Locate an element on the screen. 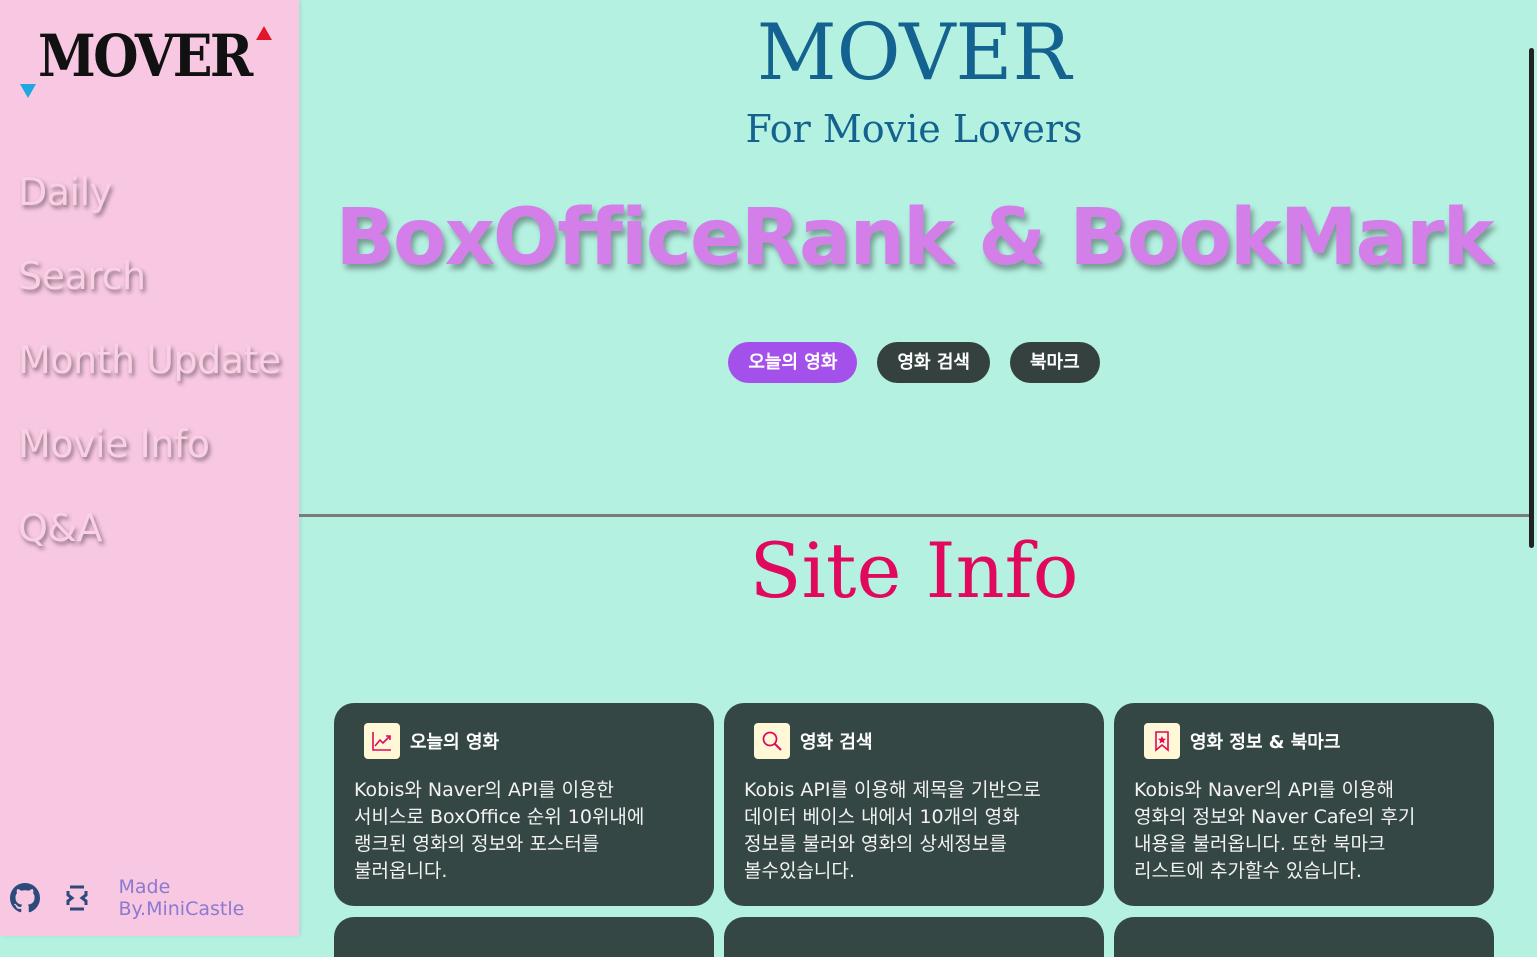  card-body-line: 랭크된 영화의 정보와 포스터를 is located at coordinates (477, 844).